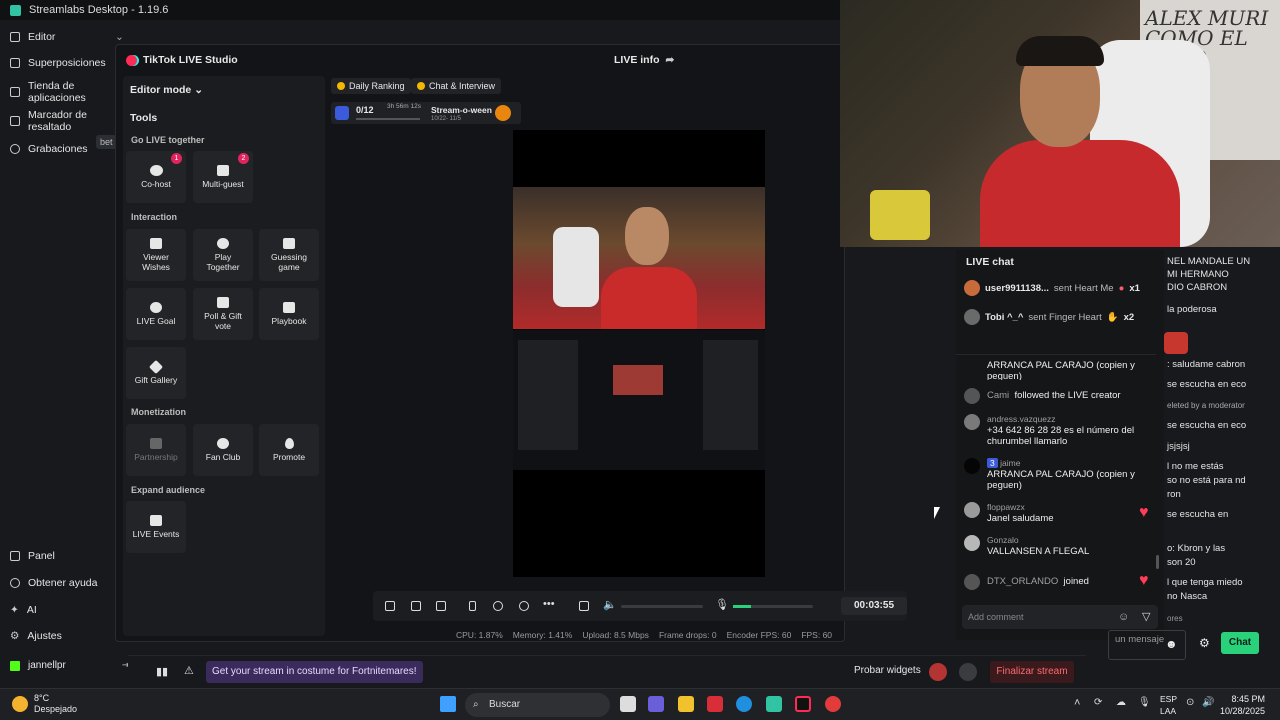 This screenshot has width=1280, height=720. Describe the element at coordinates (36, 636) in the screenshot. I see `sidebar-item-ajustes: ⚙ Ajustes` at that location.